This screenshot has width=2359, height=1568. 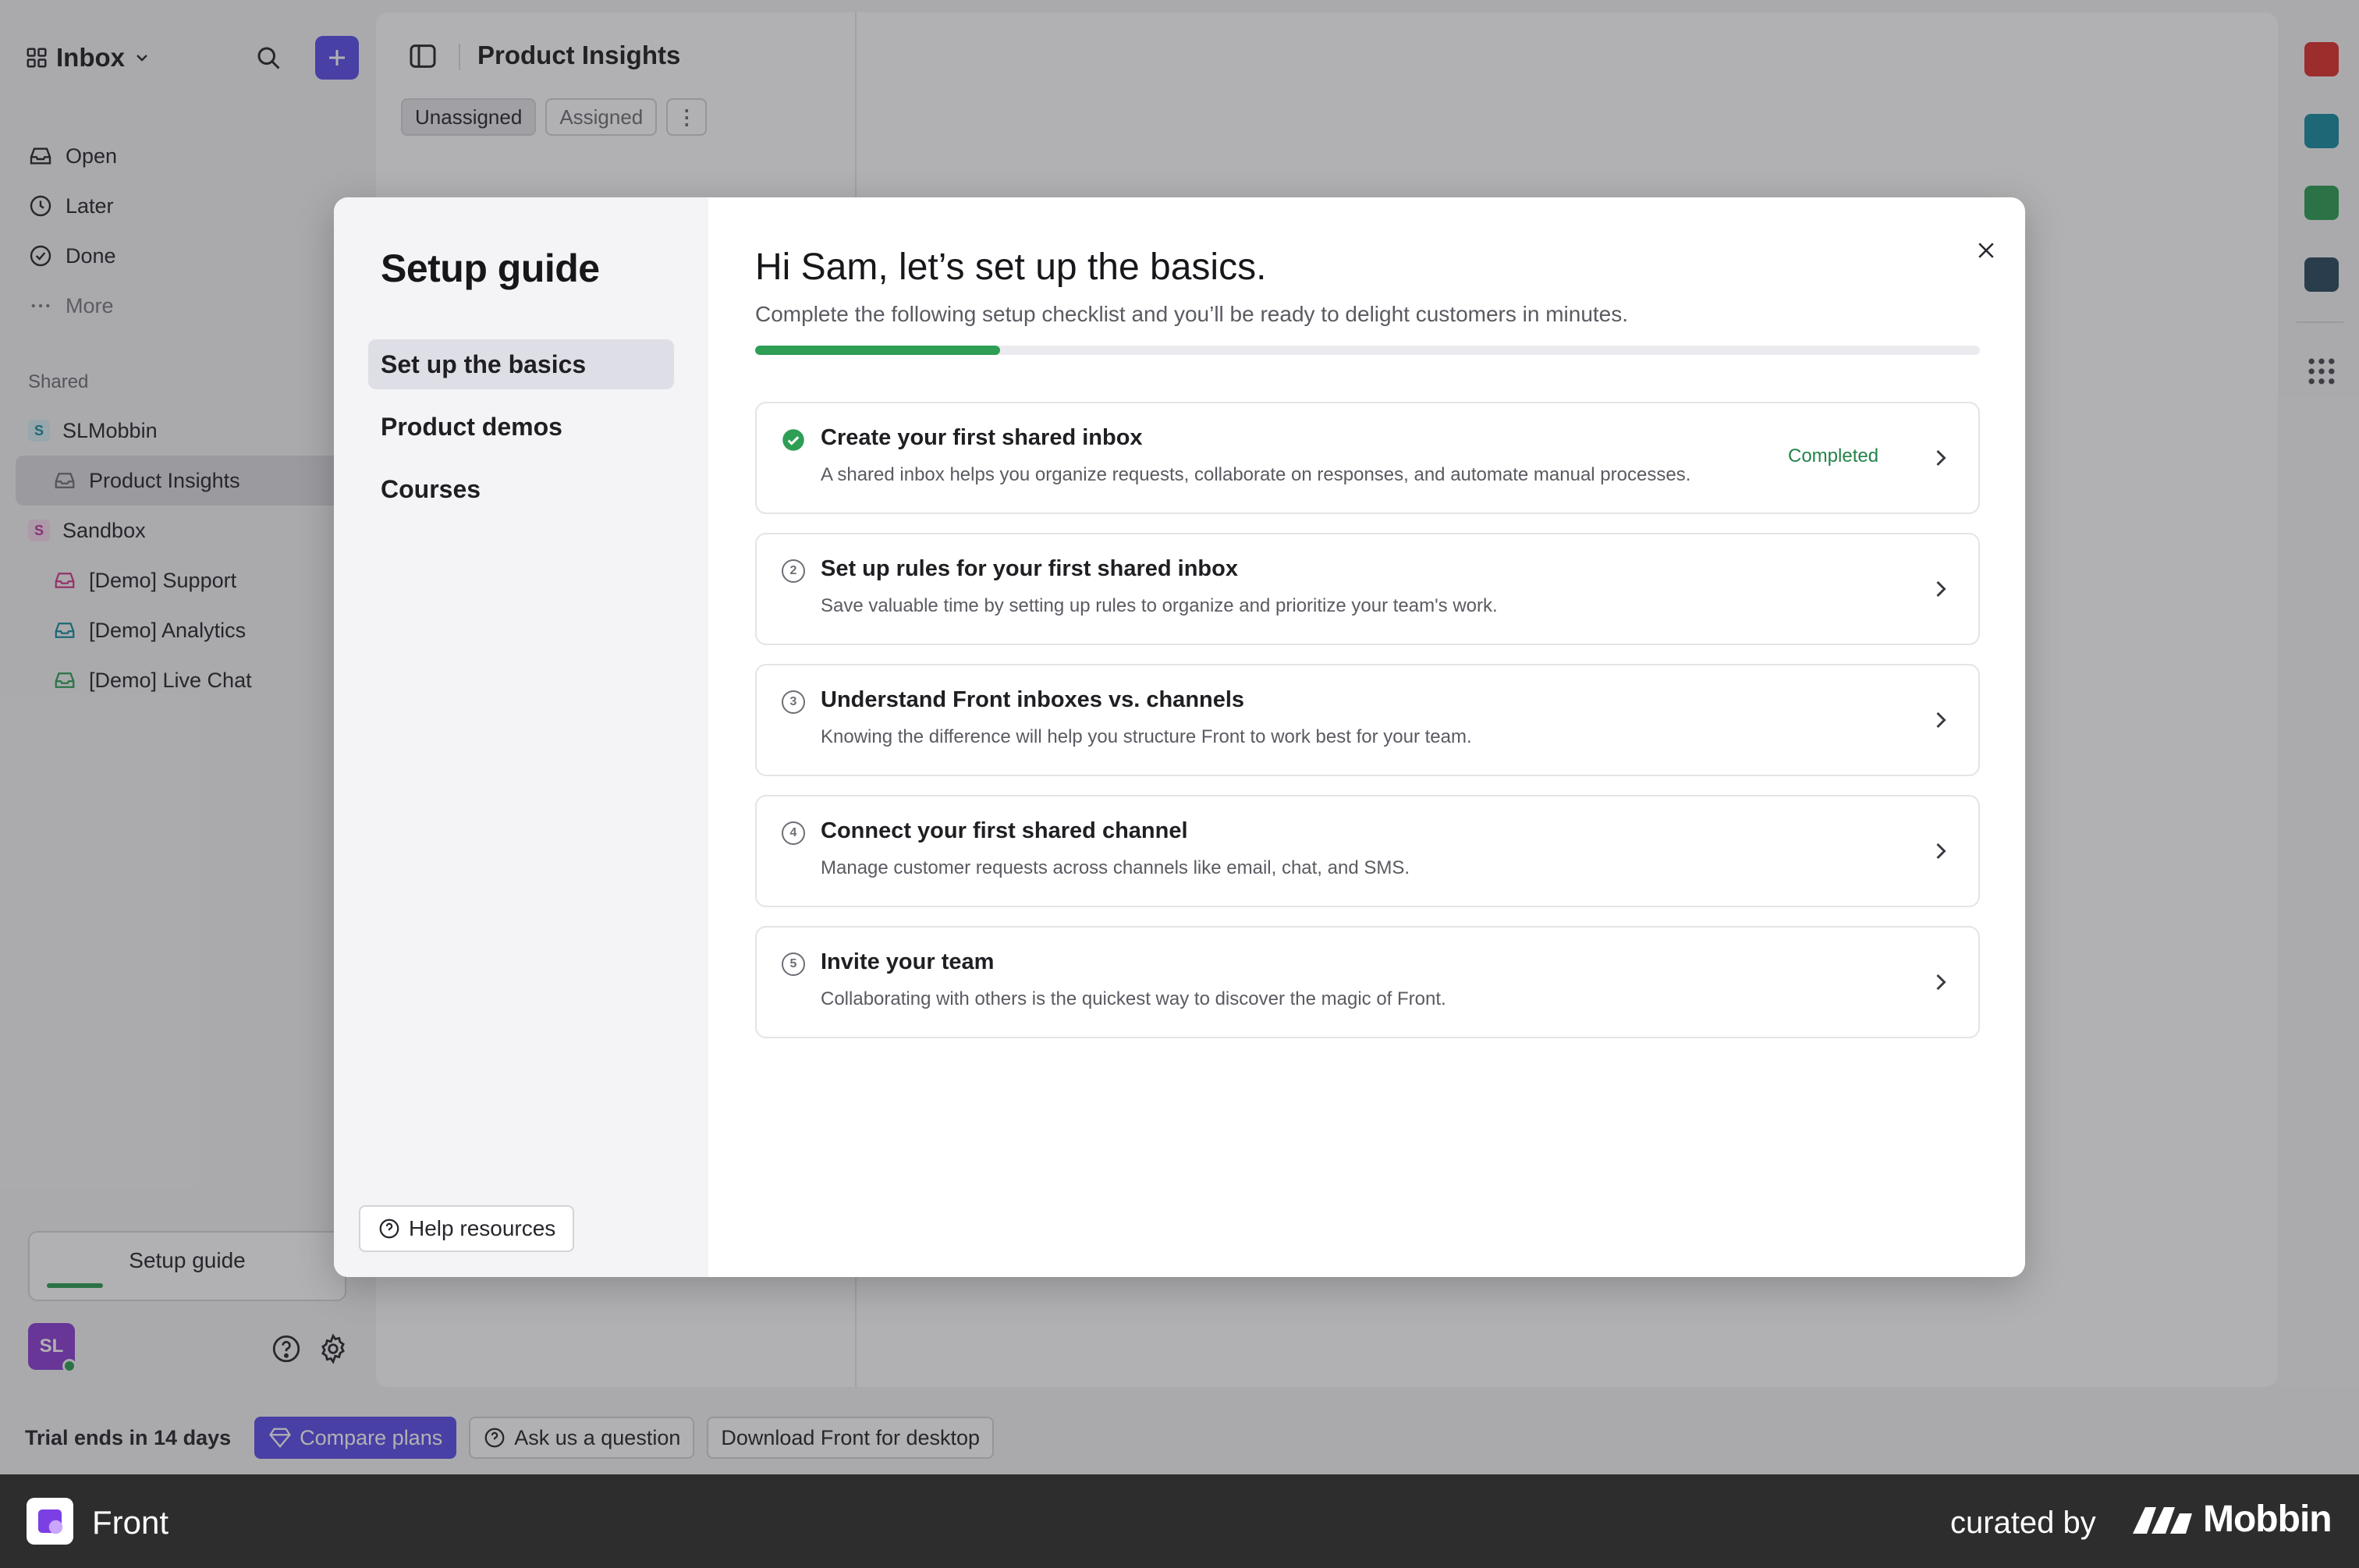 I want to click on modal-heading: Hi Sam, let’s set up the basics., so click(x=1011, y=268).